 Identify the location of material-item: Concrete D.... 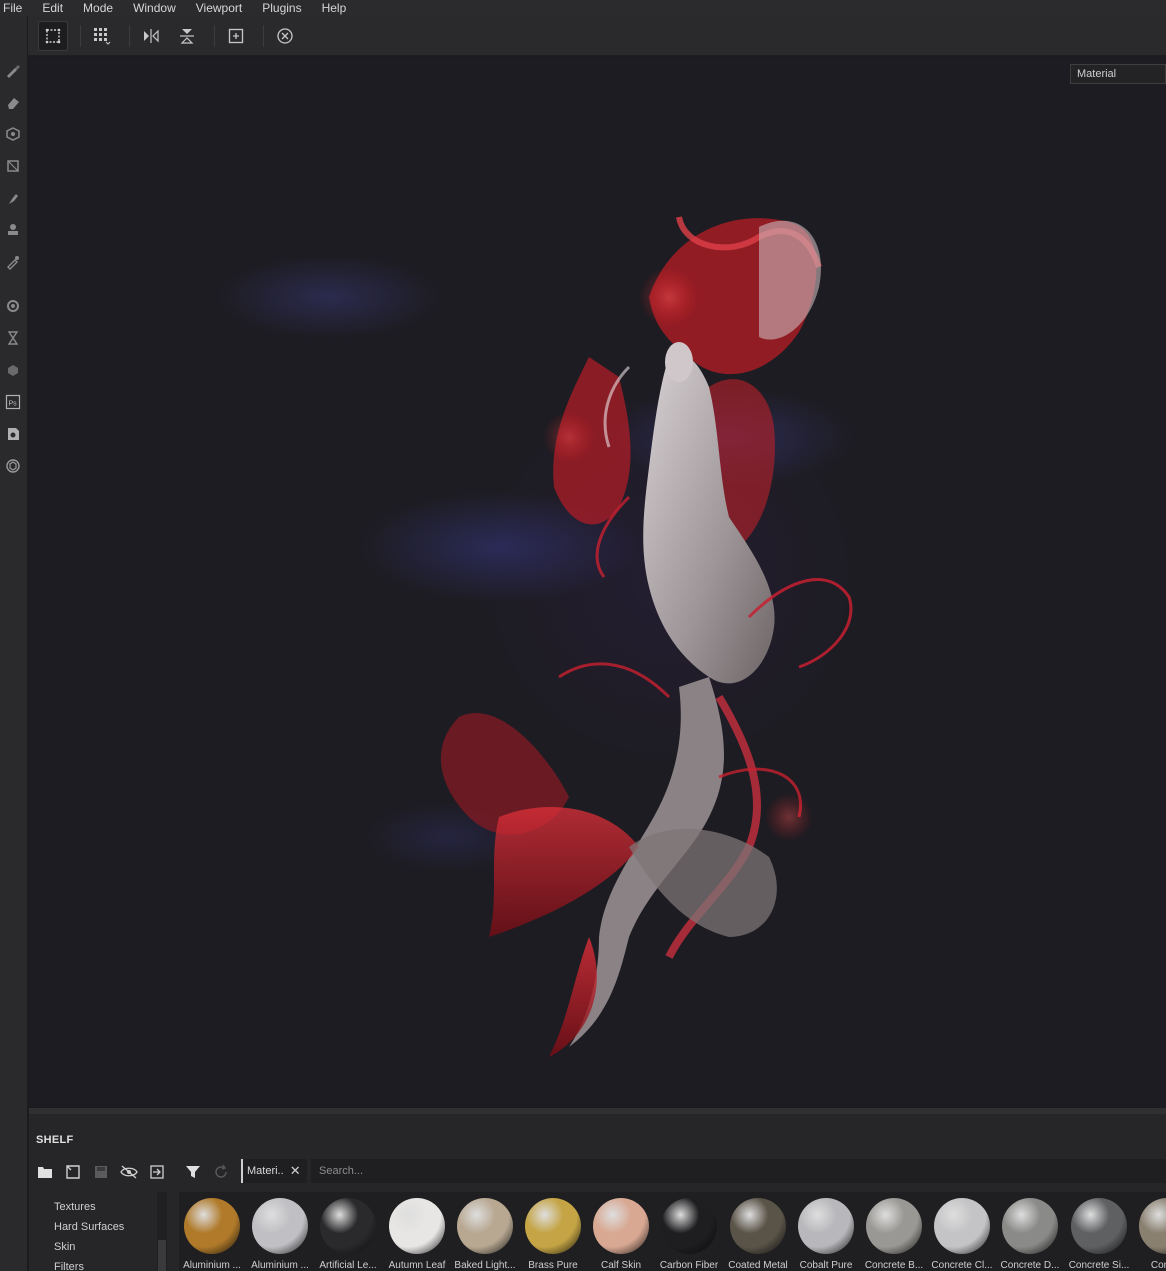
(1030, 1234).